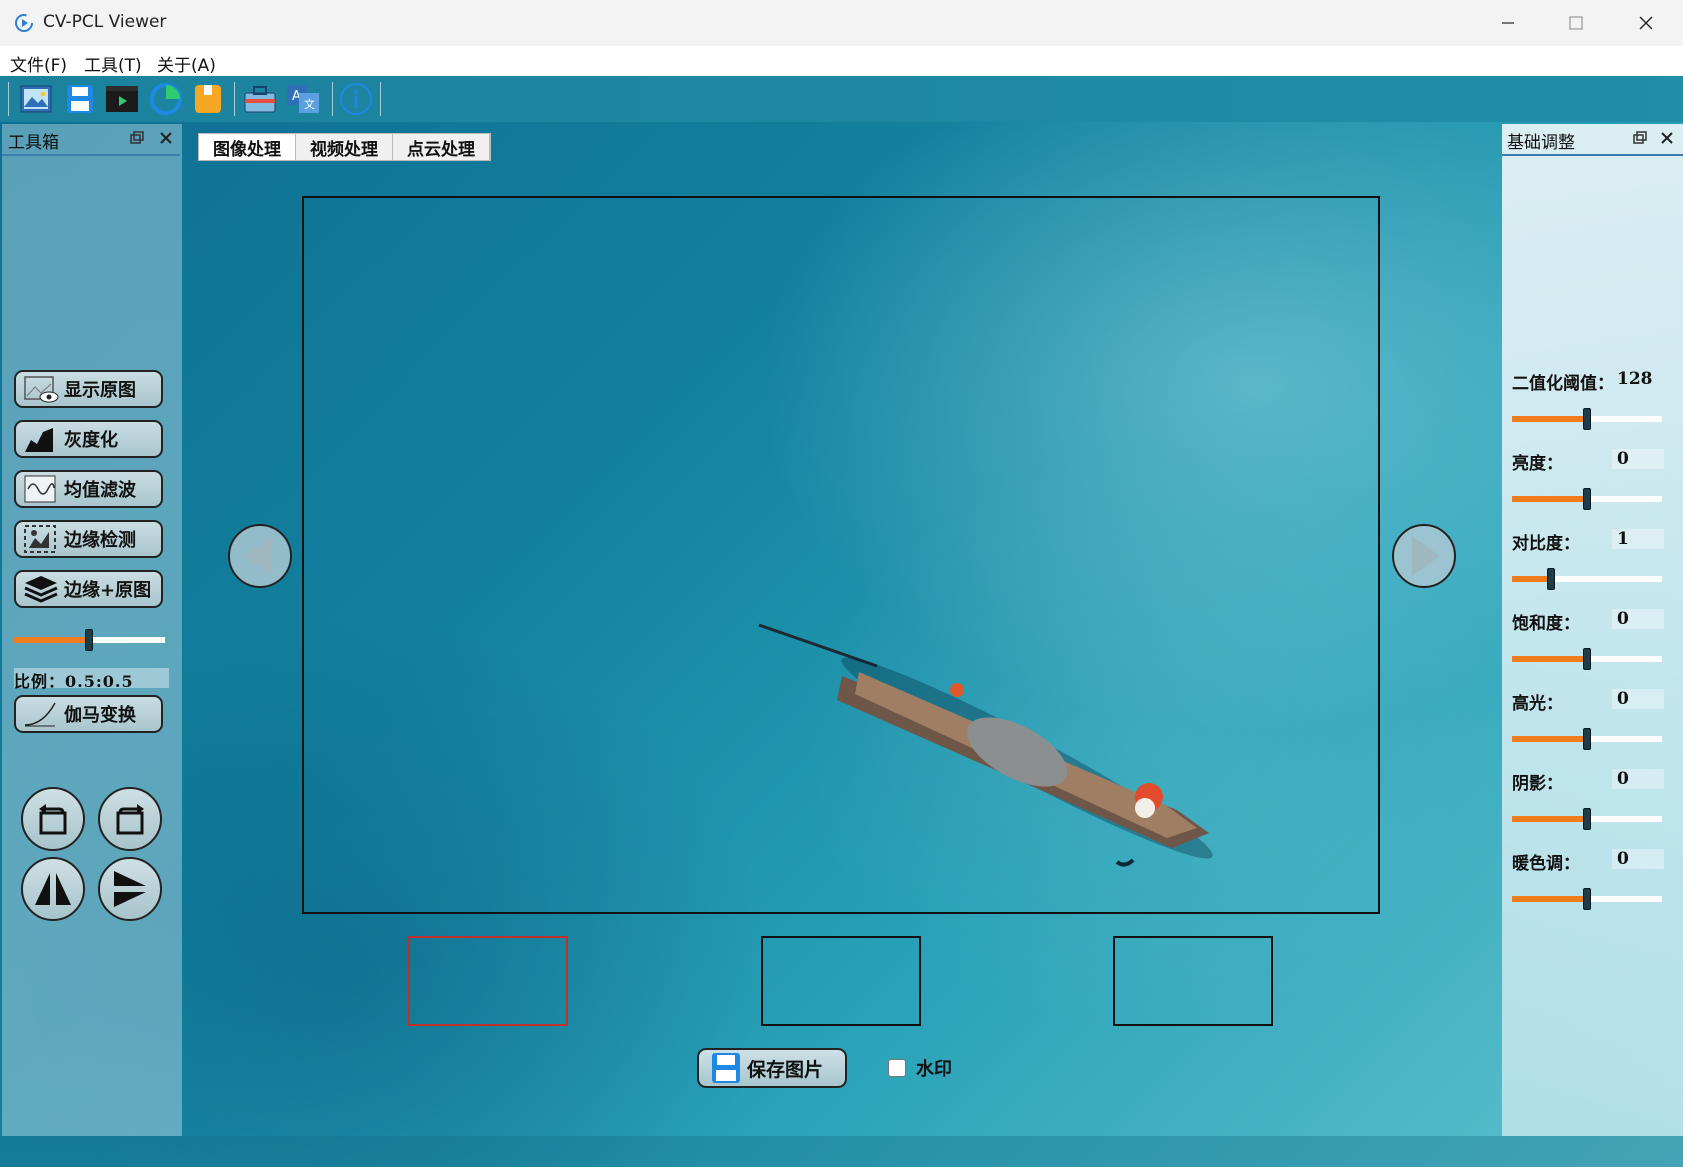 This screenshot has width=1683, height=1167. I want to click on menu-file: 文件(F), so click(38, 63).